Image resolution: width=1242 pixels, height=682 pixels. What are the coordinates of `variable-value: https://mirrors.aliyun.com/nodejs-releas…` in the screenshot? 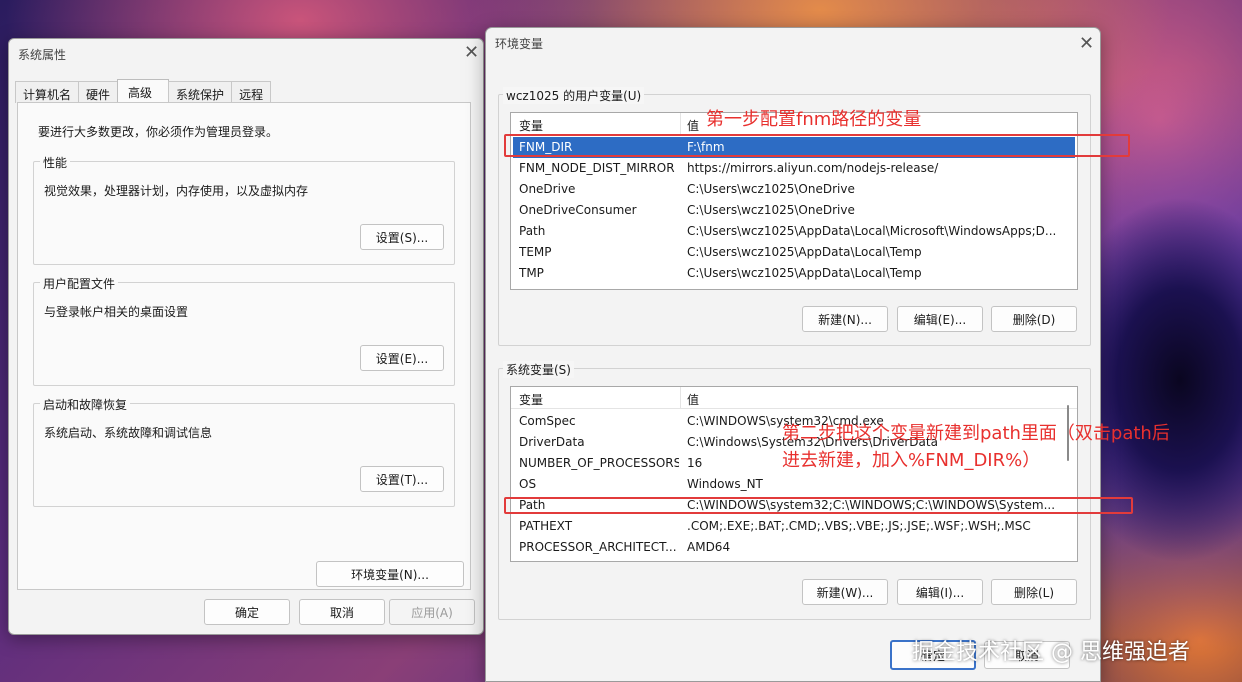 It's located at (813, 168).